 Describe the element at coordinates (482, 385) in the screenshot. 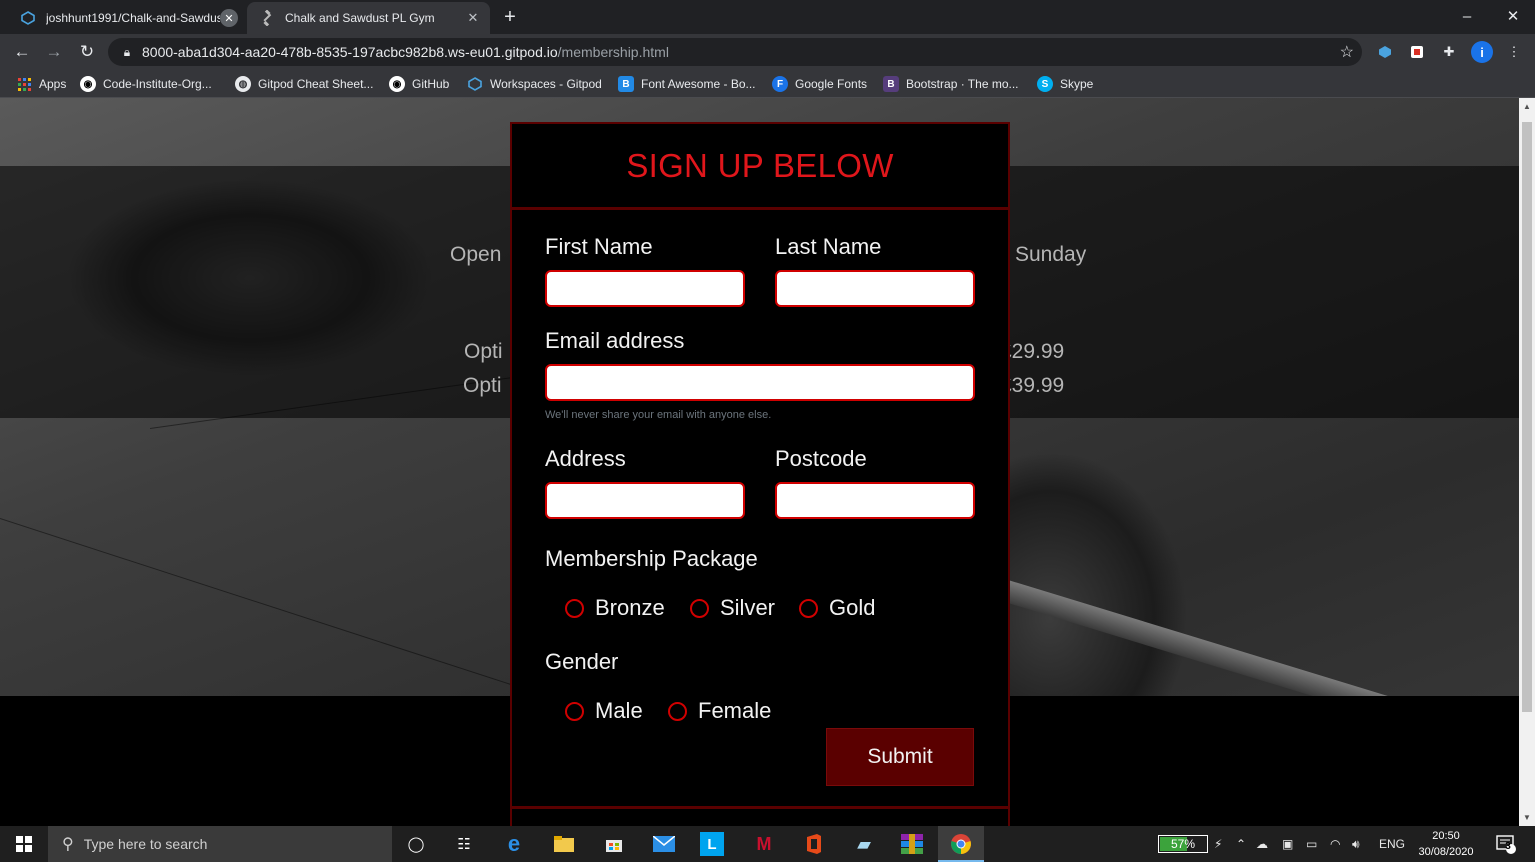

I see `option-two-text-start: Opti` at that location.